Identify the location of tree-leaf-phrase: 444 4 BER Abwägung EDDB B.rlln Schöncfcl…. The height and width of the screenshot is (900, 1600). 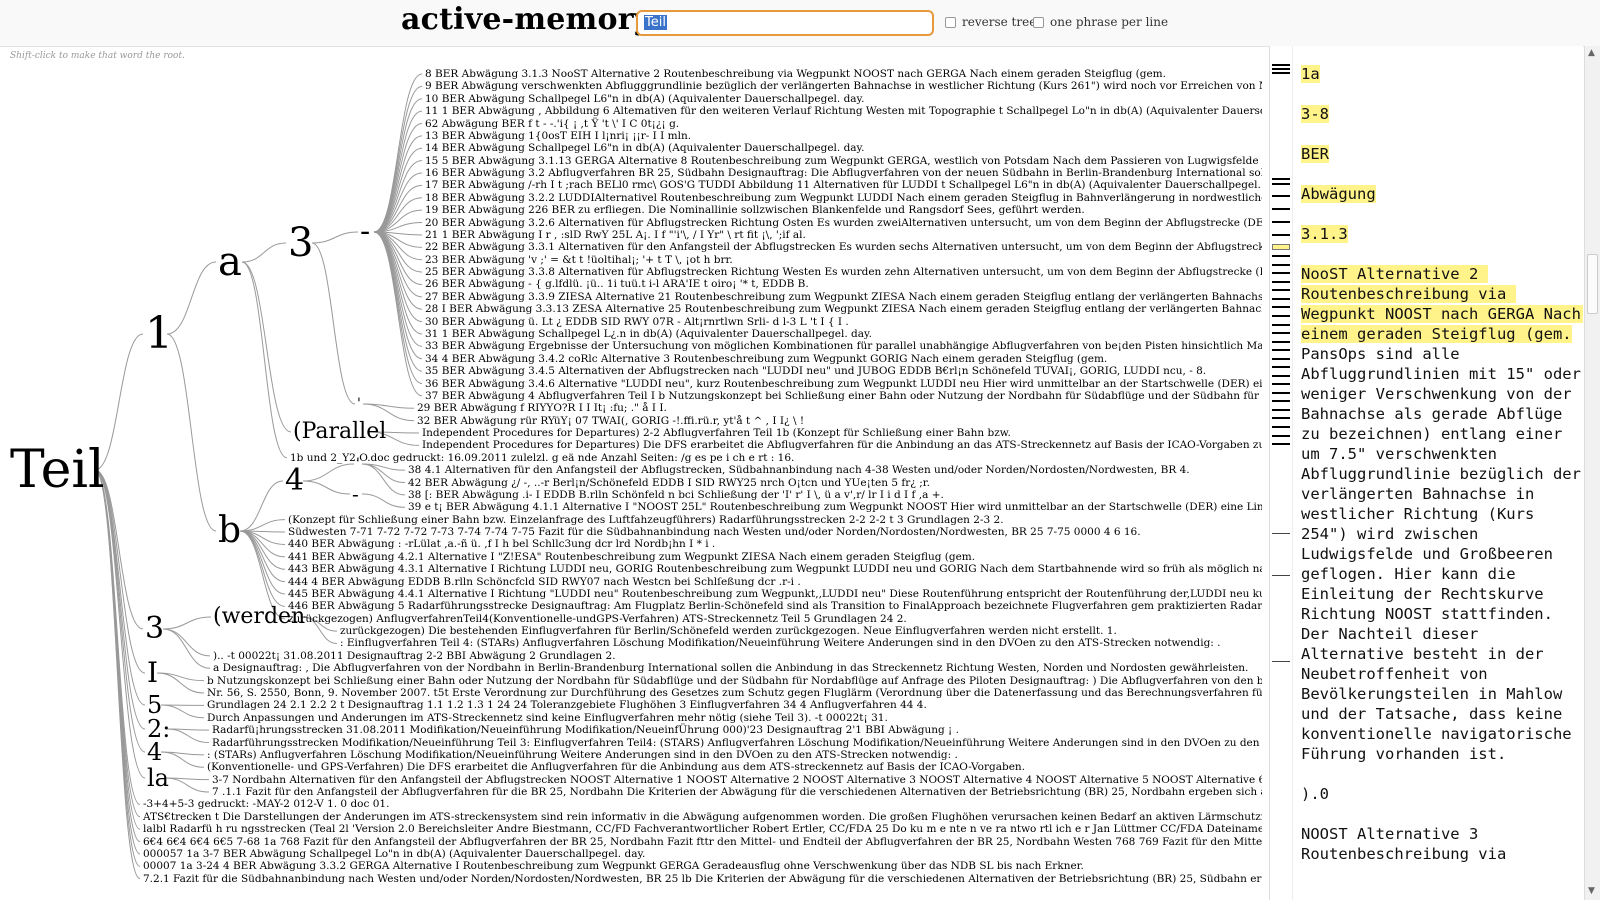
(544, 582).